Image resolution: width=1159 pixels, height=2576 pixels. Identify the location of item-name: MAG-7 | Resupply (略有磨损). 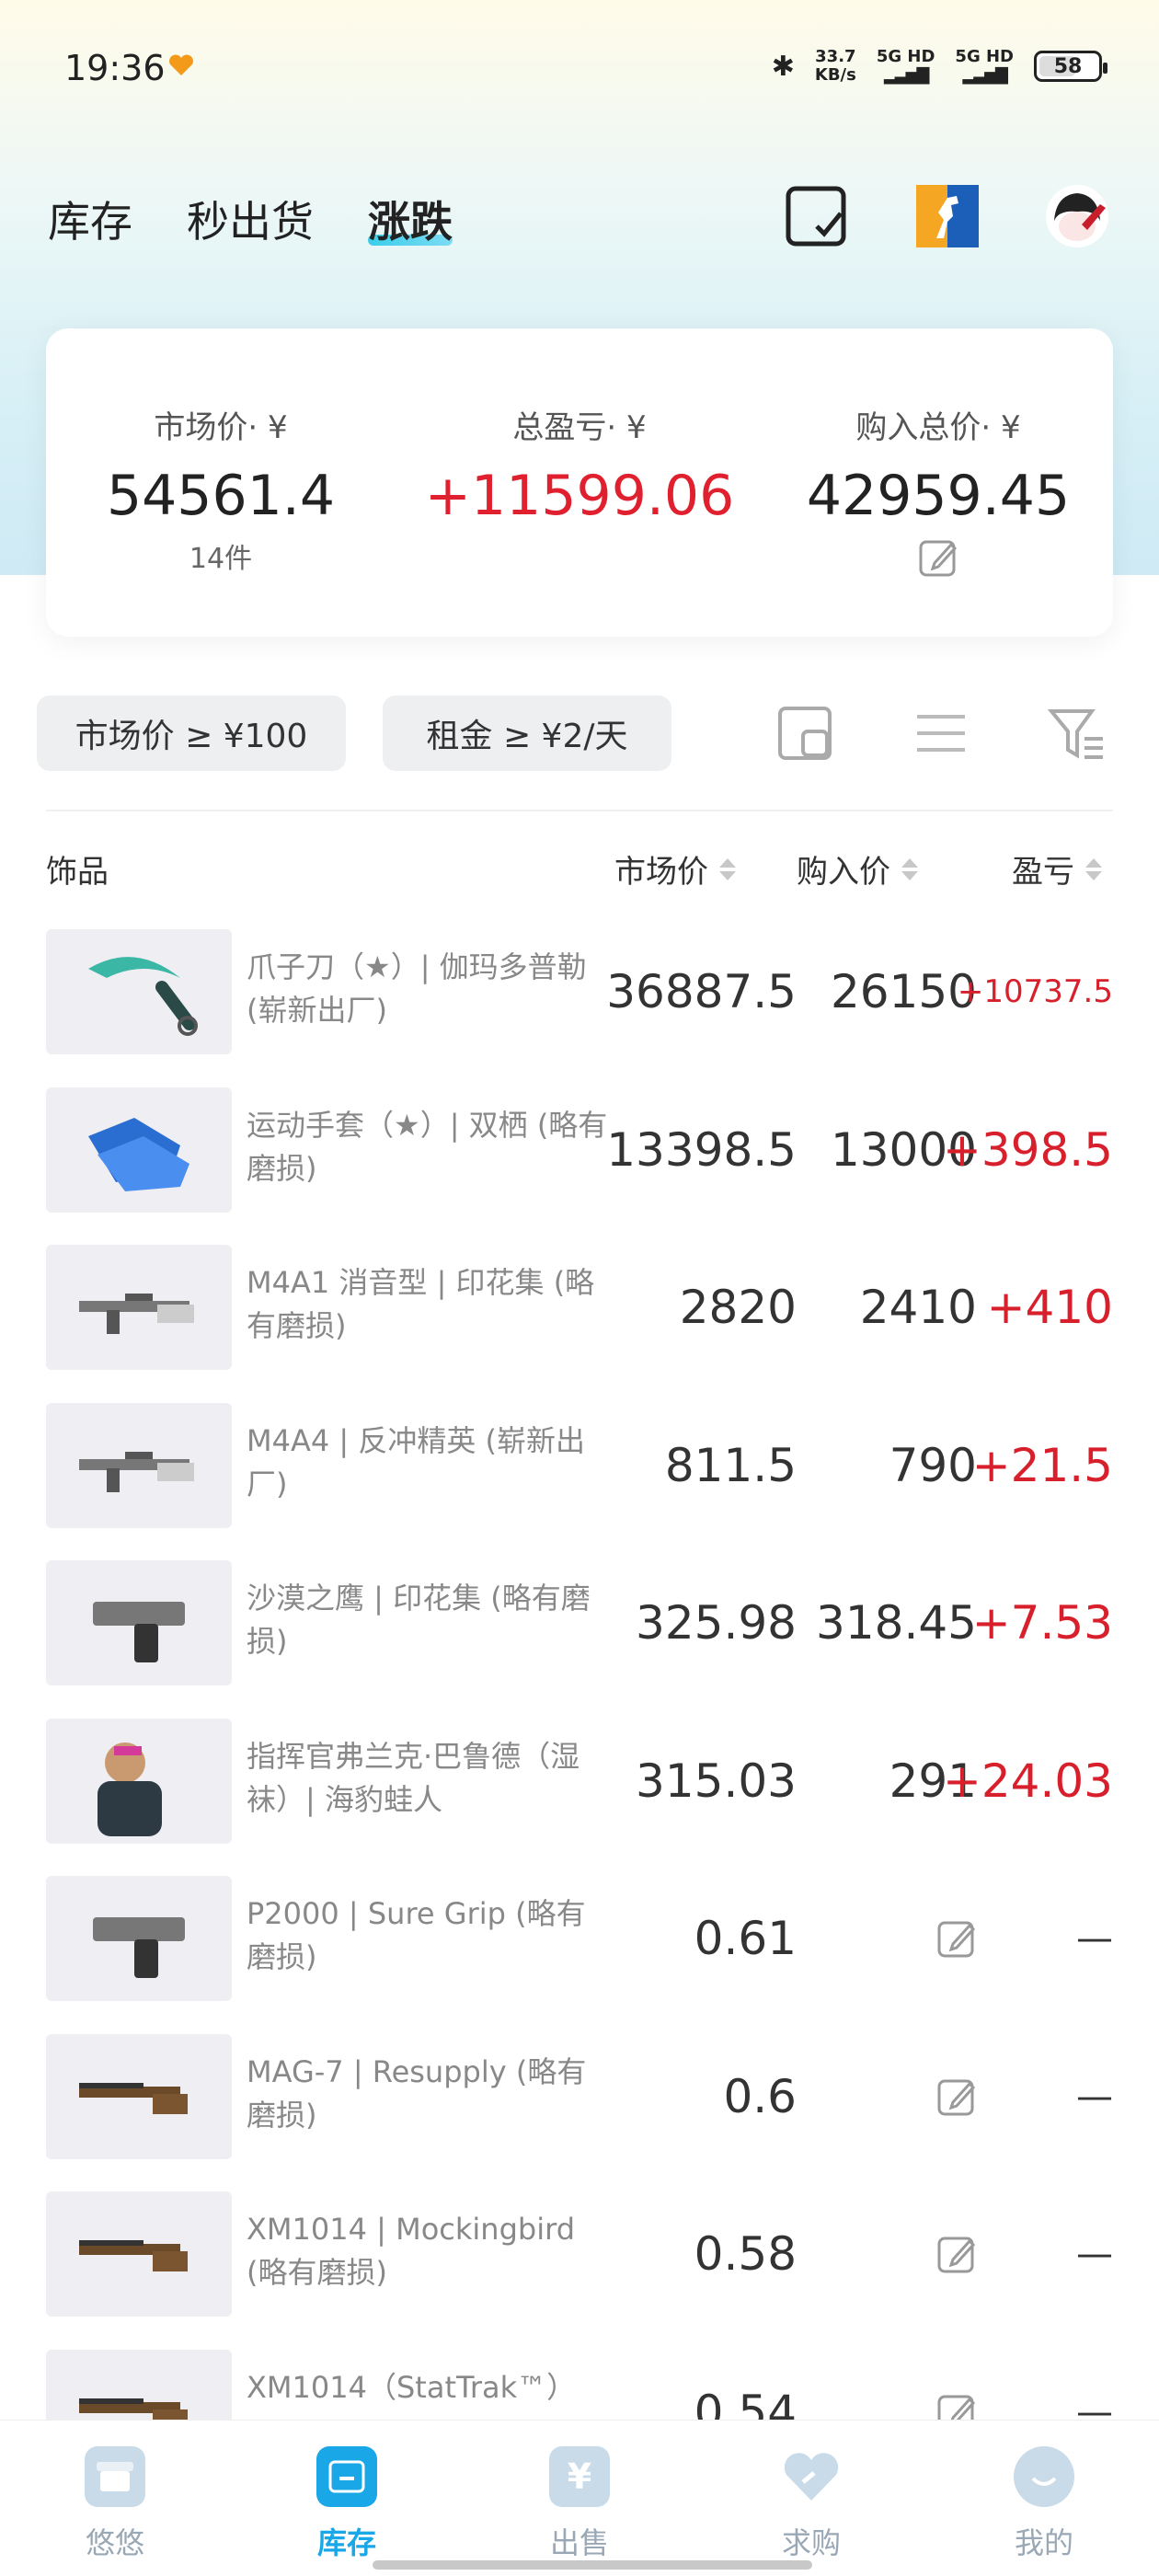
(417, 2093).